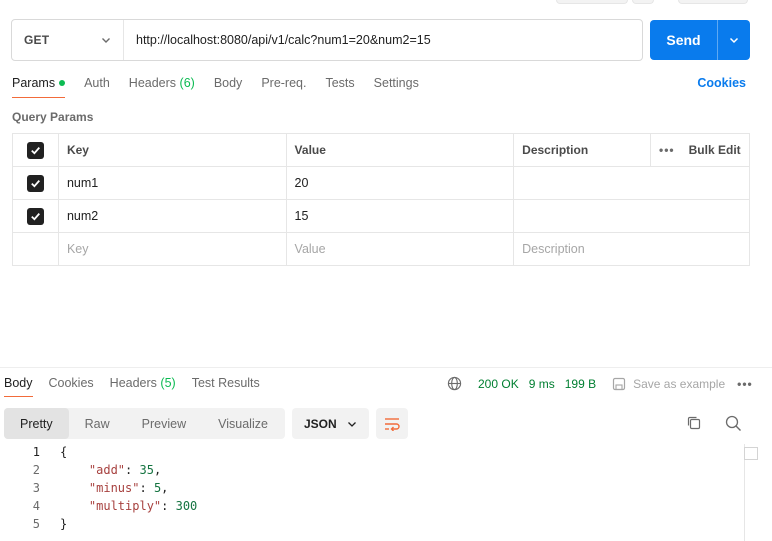 This screenshot has width=772, height=541. Describe the element at coordinates (186, 506) in the screenshot. I see `json-value: 300` at that location.